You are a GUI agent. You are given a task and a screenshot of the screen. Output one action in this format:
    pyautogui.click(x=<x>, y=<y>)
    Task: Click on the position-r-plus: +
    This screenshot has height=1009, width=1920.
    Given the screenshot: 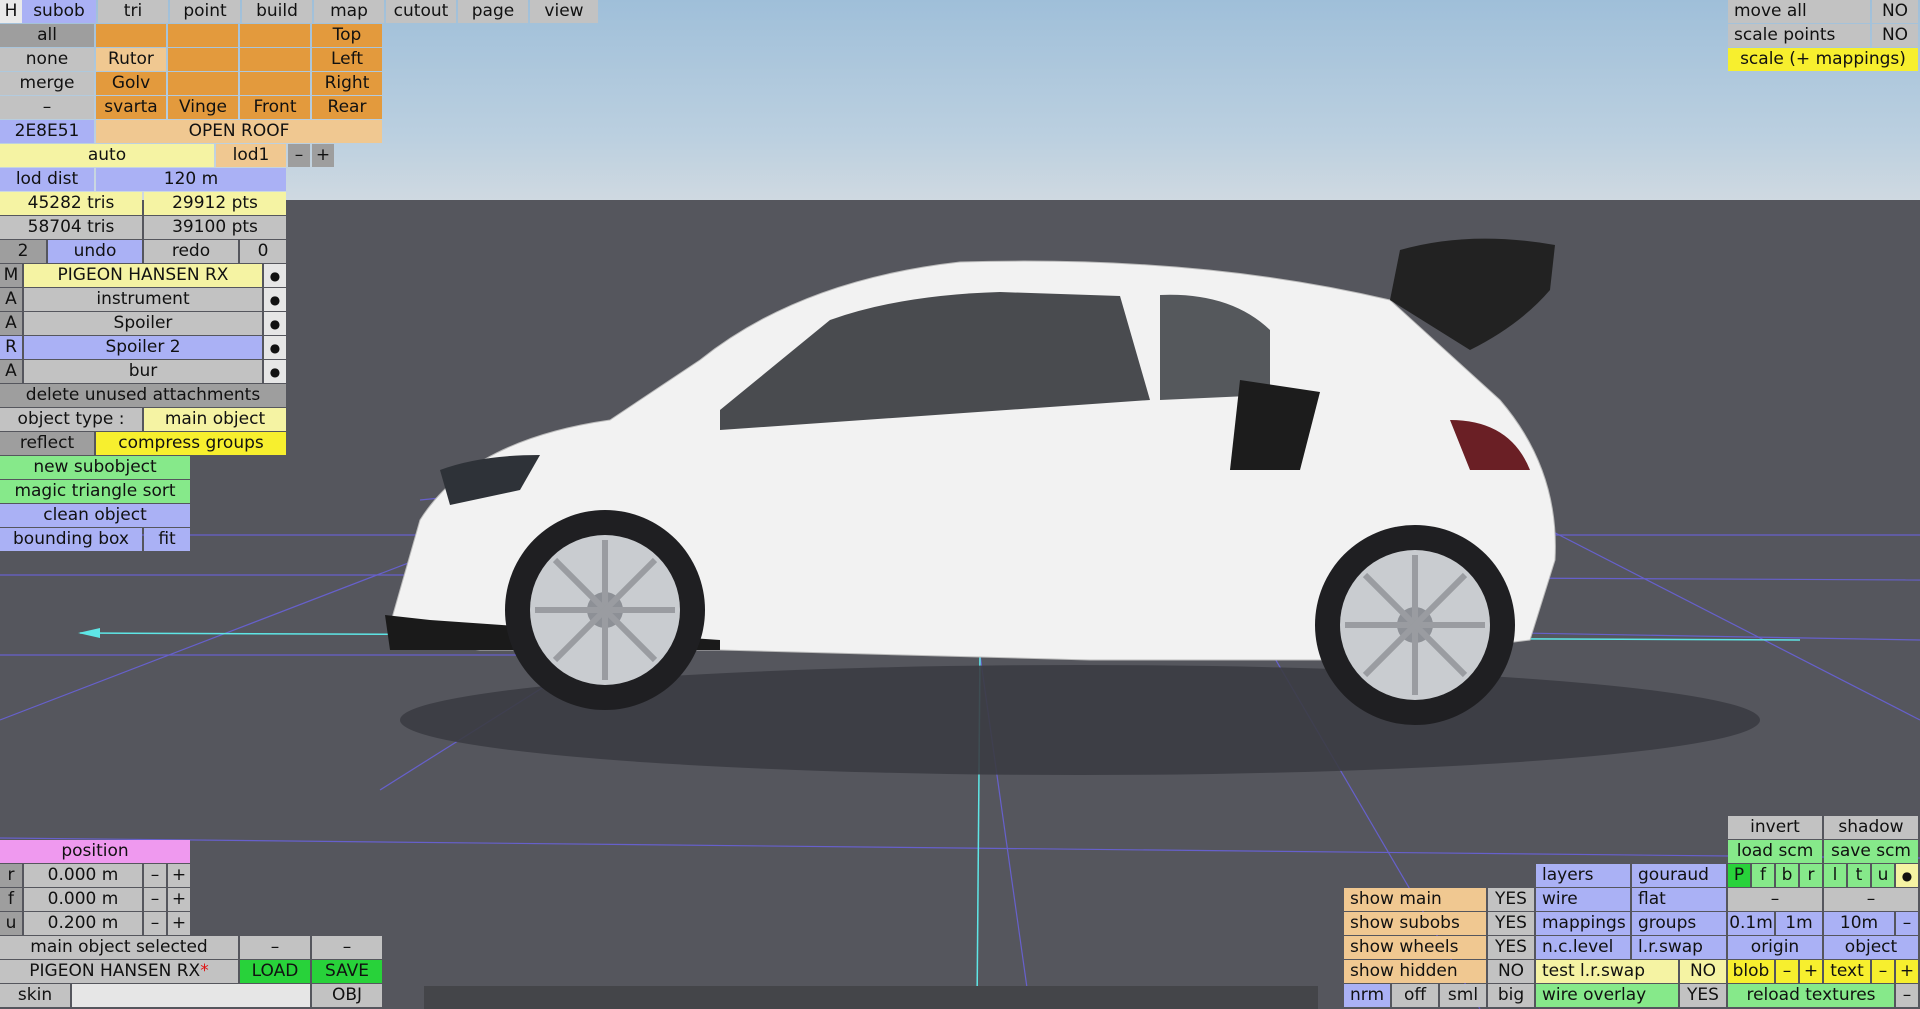 What is the action you would take?
    pyautogui.click(x=179, y=875)
    